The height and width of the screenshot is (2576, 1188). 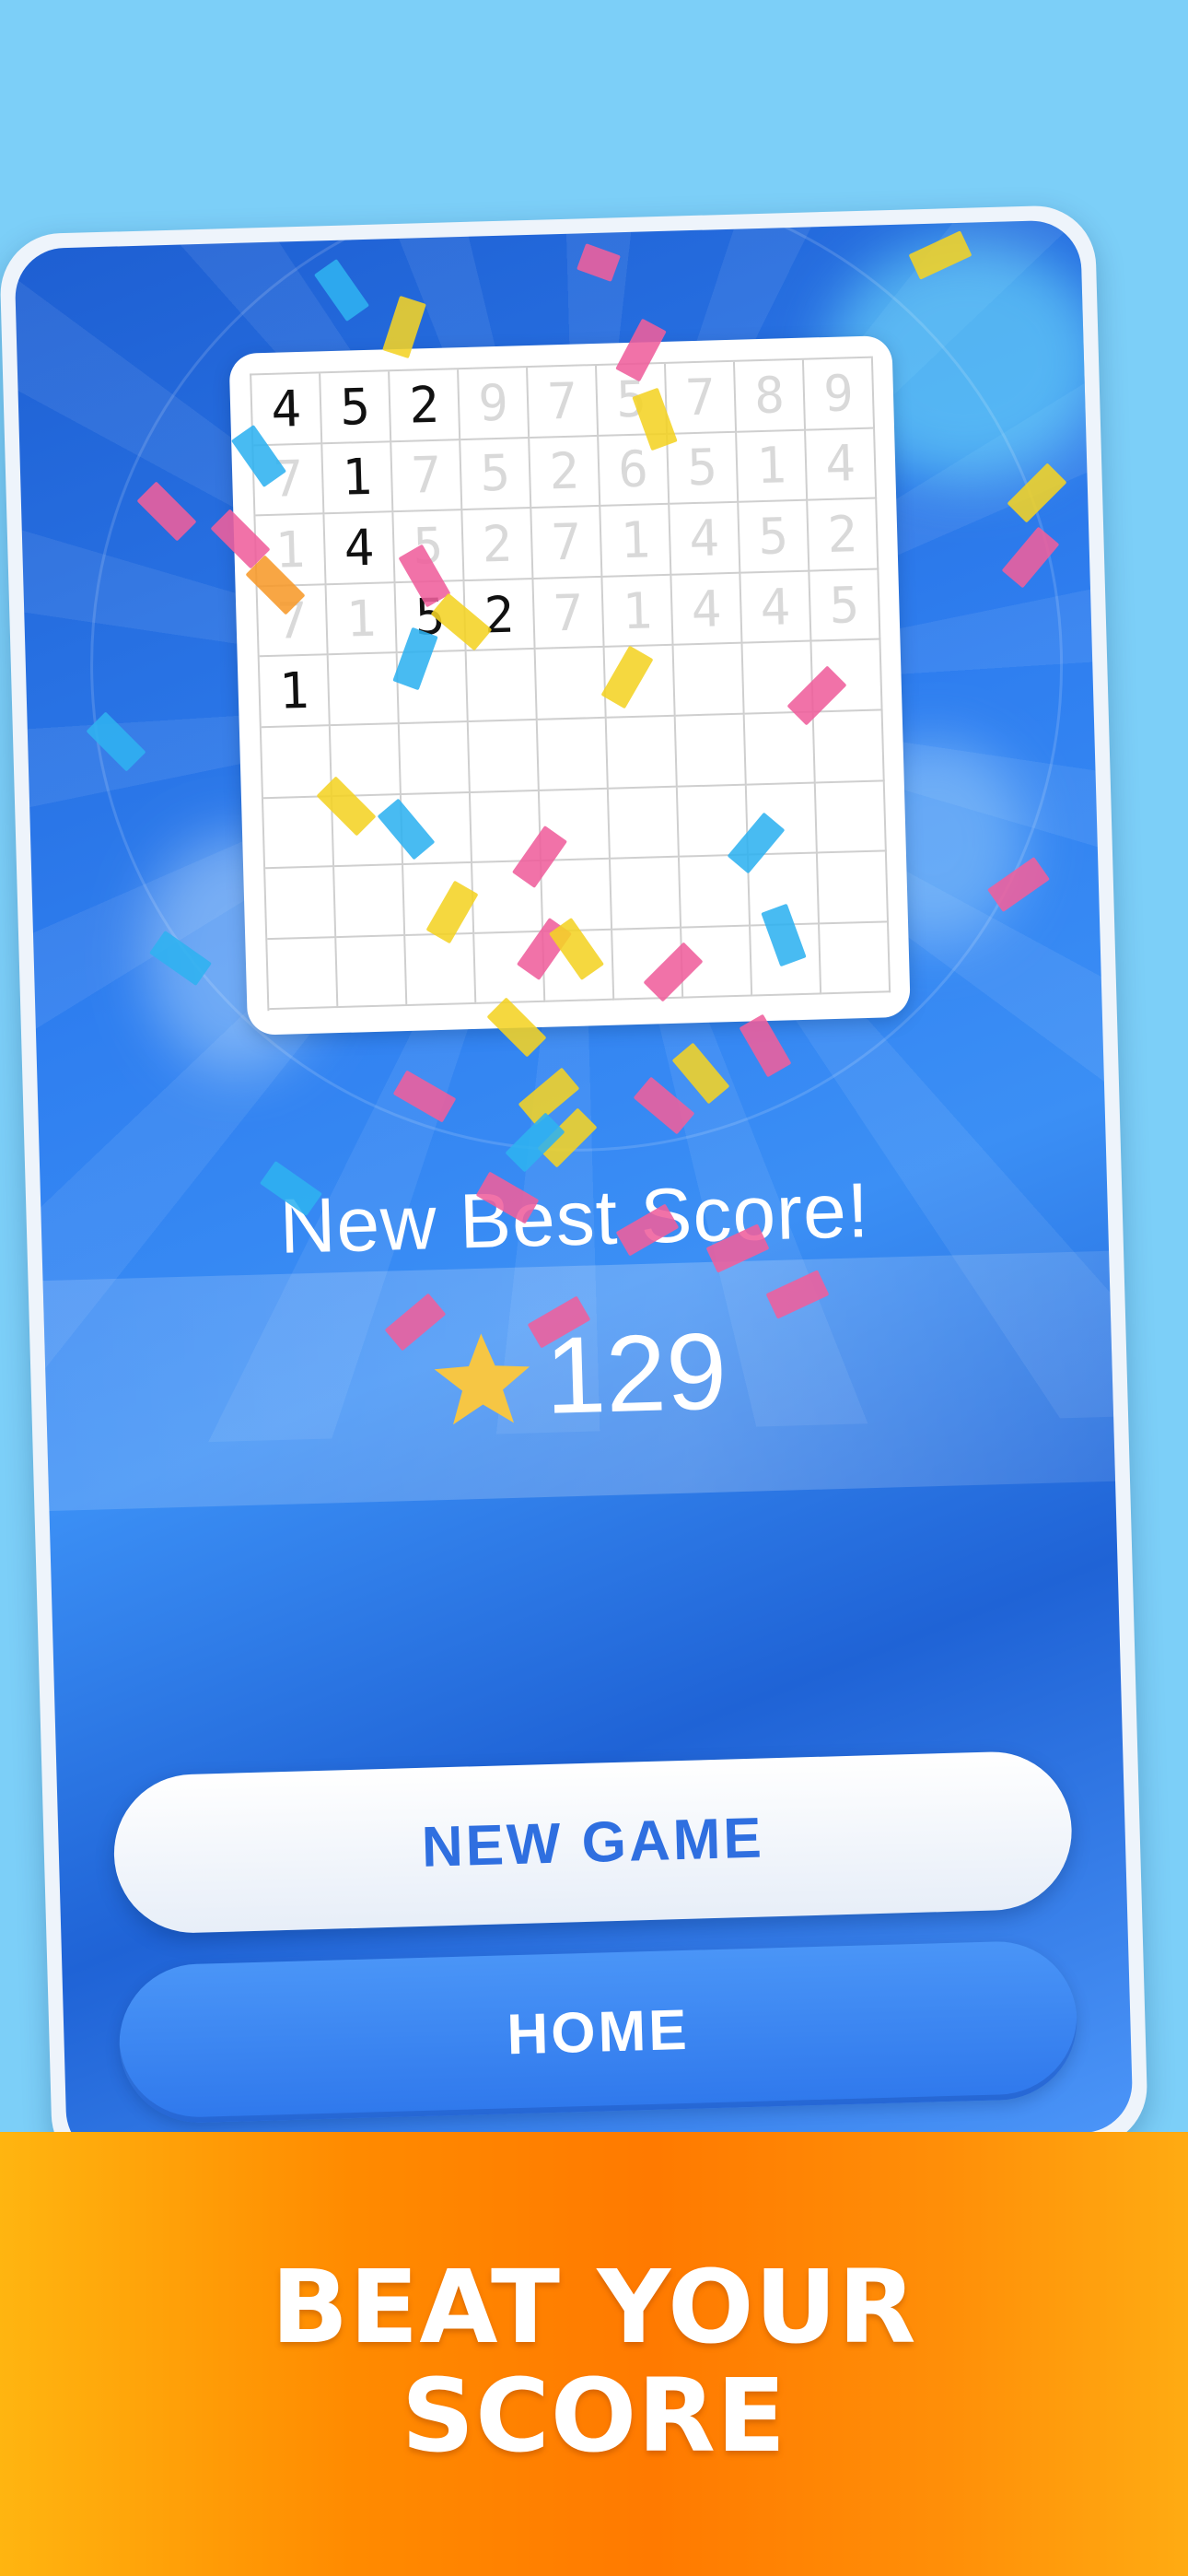 What do you see at coordinates (635, 1373) in the screenshot?
I see `score-value: 129` at bounding box center [635, 1373].